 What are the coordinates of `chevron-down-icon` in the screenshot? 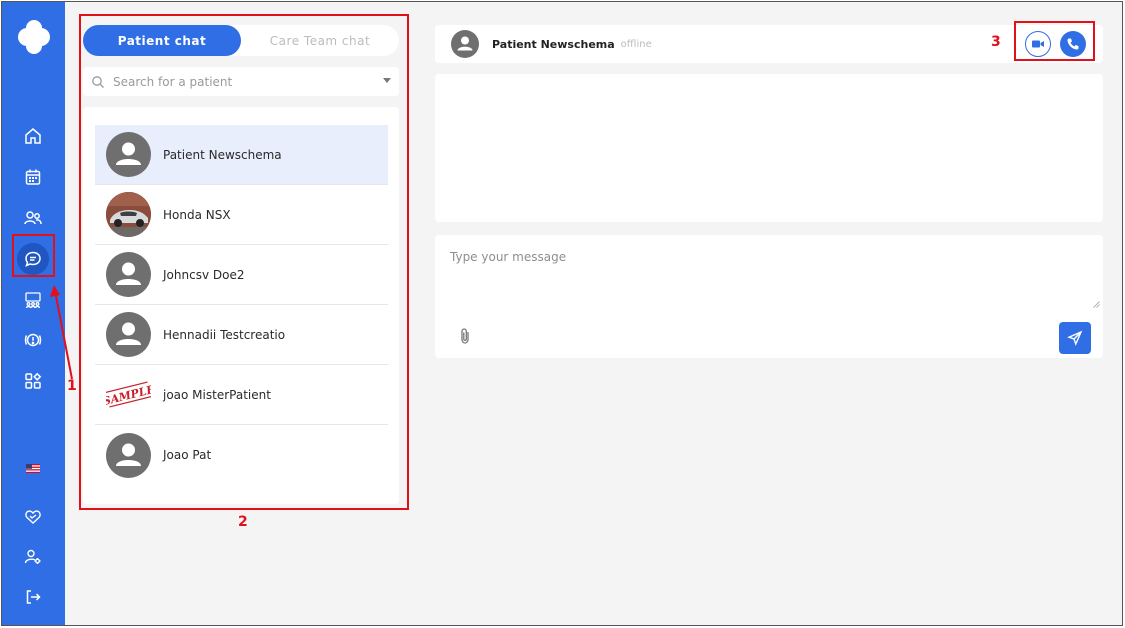 It's located at (387, 80).